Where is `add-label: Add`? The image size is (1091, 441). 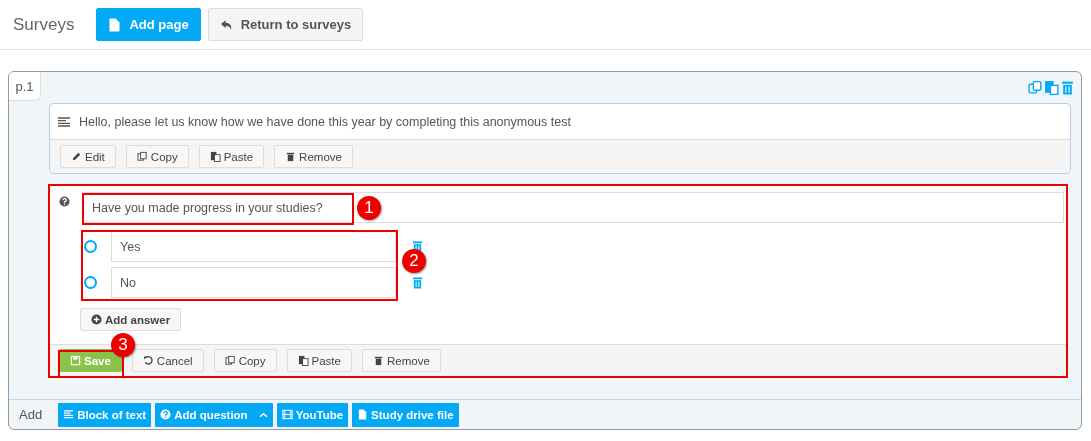 add-label: Add is located at coordinates (31, 414).